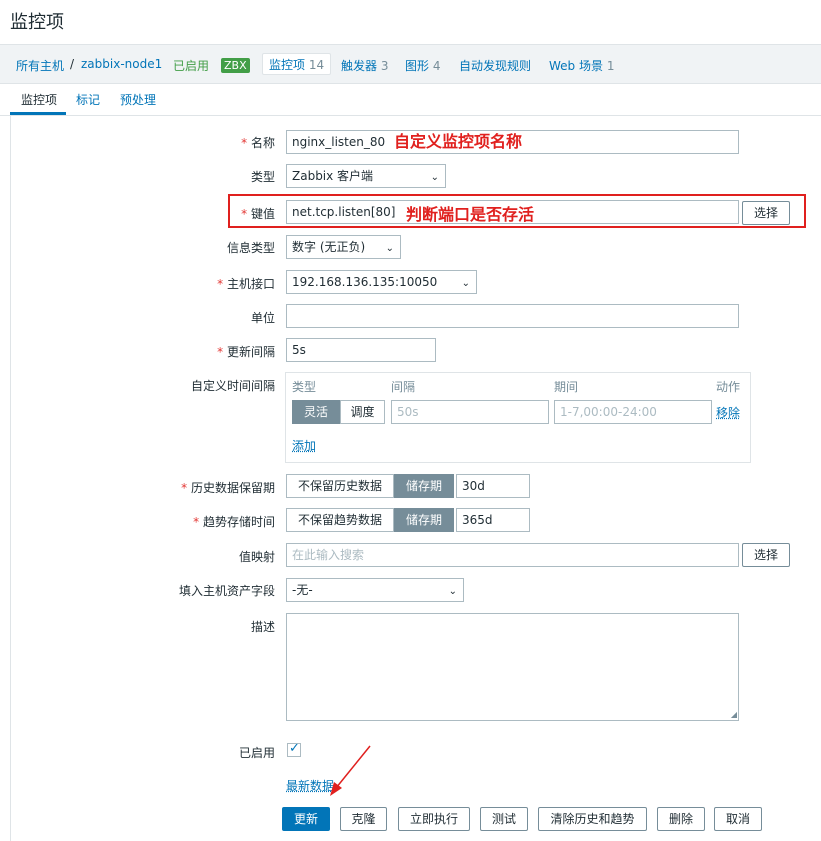 The width and height of the screenshot is (821, 841). Describe the element at coordinates (493, 520) in the screenshot. I see `trends-input: 365d` at that location.